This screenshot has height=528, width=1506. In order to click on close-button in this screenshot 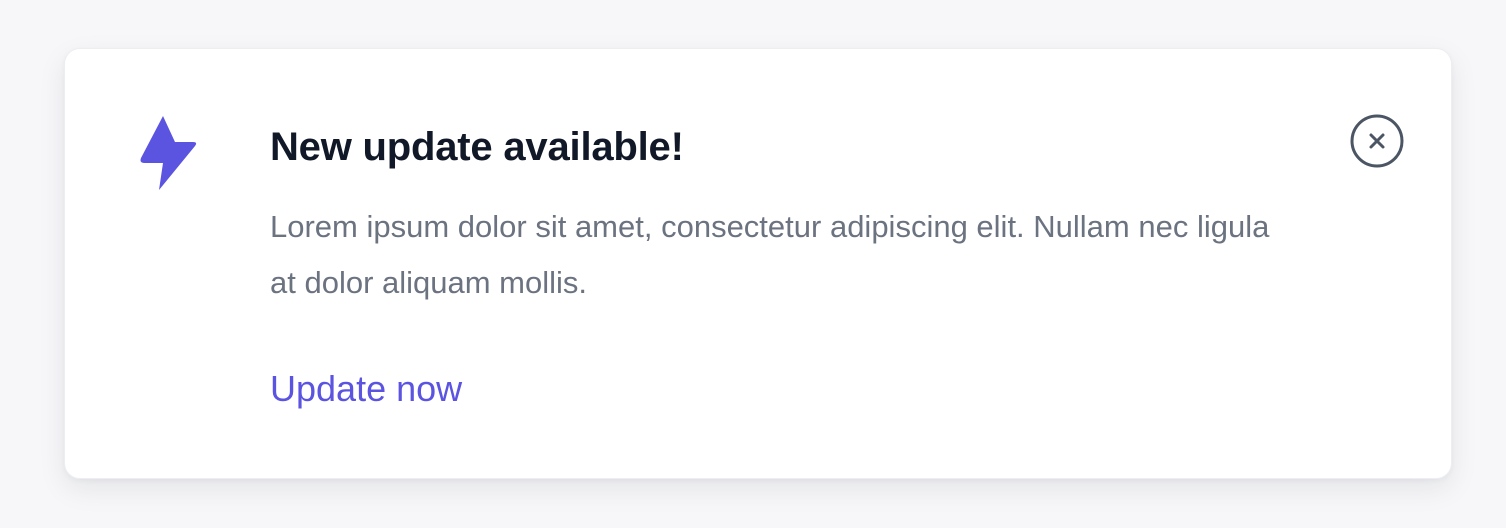, I will do `click(1377, 141)`.